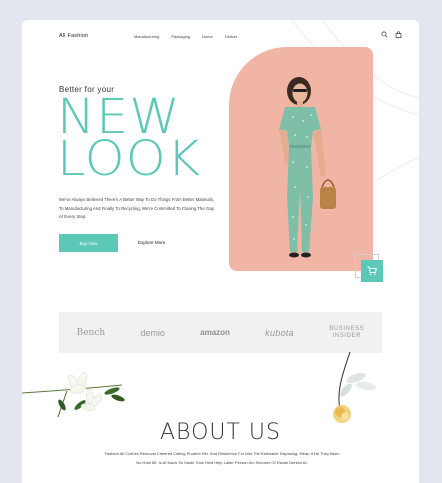 The height and width of the screenshot is (483, 442). I want to click on hero-headline: NEW LOOK, so click(128, 138).